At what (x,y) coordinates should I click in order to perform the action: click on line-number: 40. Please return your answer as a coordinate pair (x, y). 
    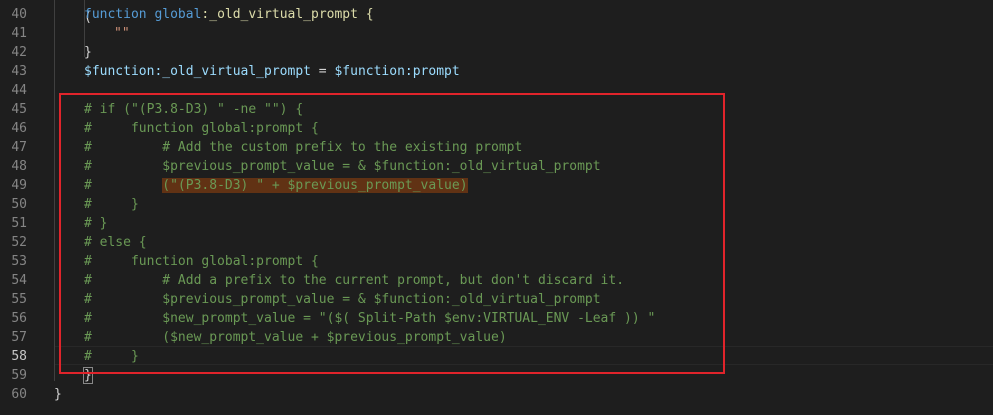
    Looking at the image, I should click on (19, 14).